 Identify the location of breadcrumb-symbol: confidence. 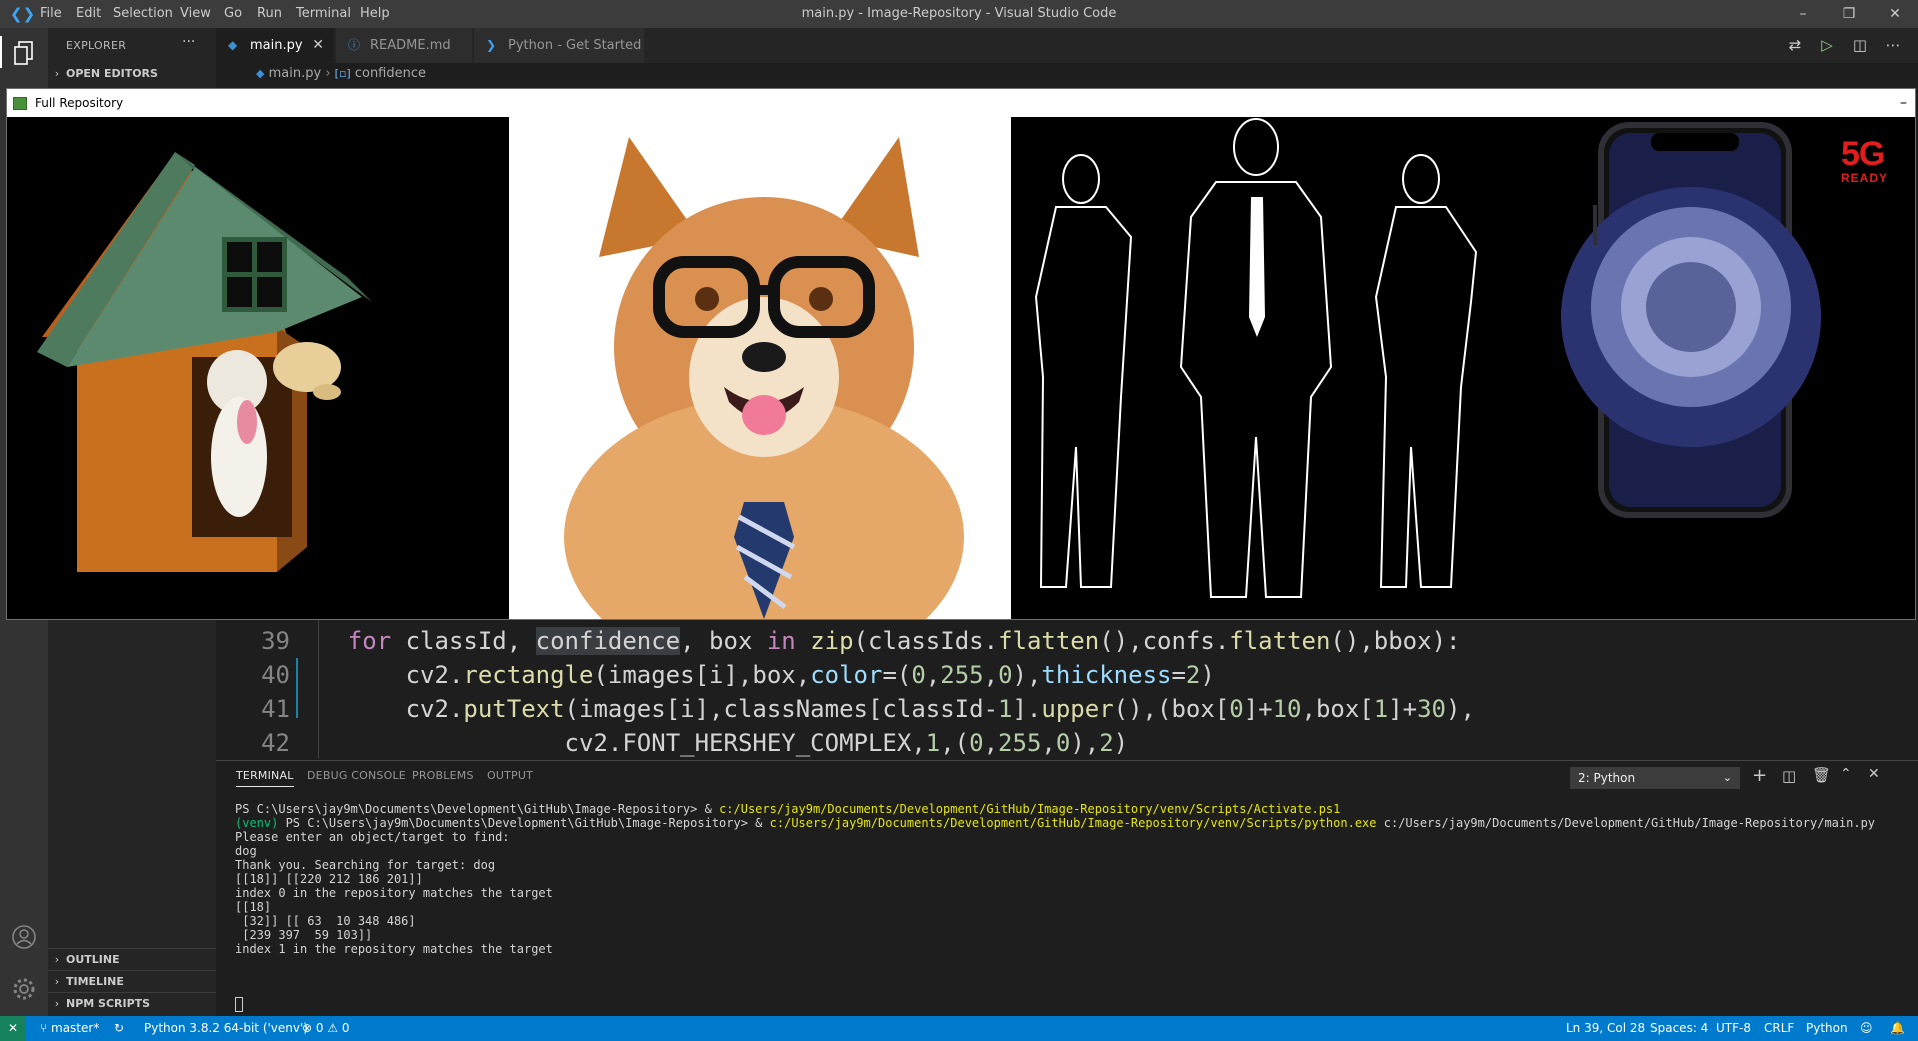
(390, 73).